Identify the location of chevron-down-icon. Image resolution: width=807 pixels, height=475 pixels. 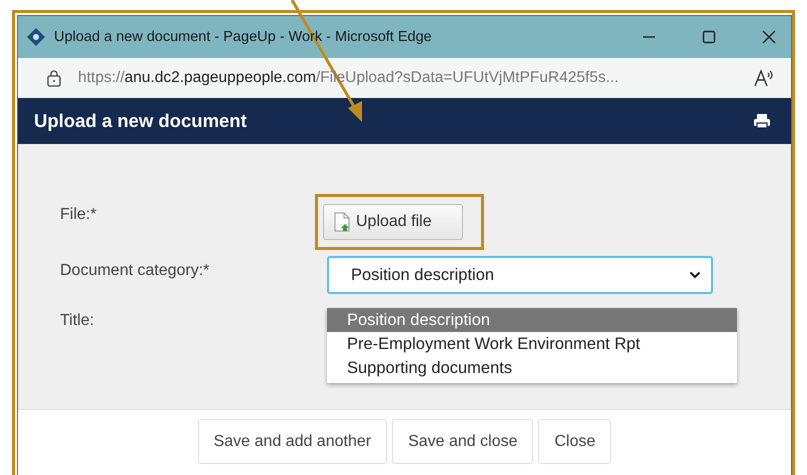
(695, 275).